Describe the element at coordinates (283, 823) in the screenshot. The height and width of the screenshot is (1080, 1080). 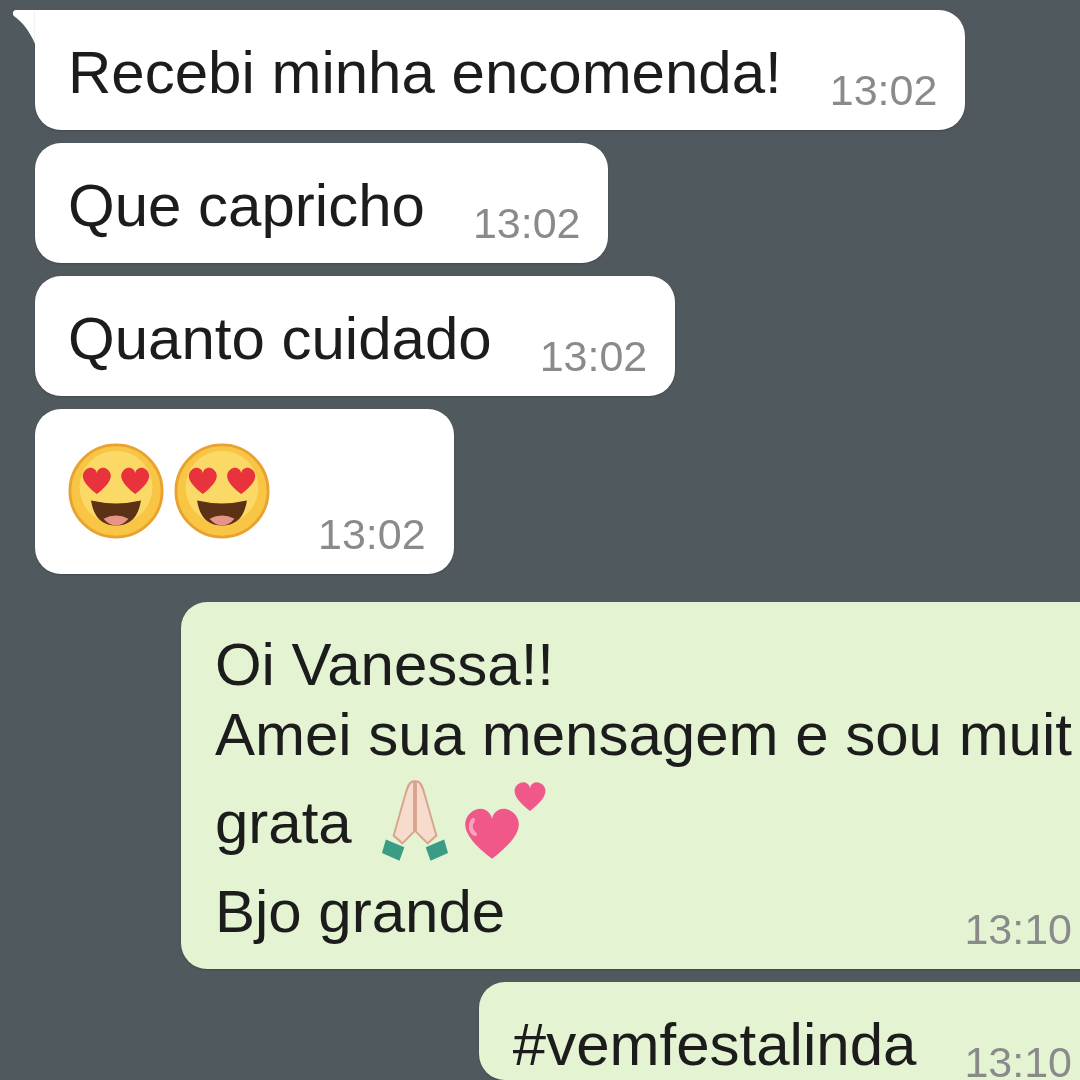
I see `message-text: grata` at that location.